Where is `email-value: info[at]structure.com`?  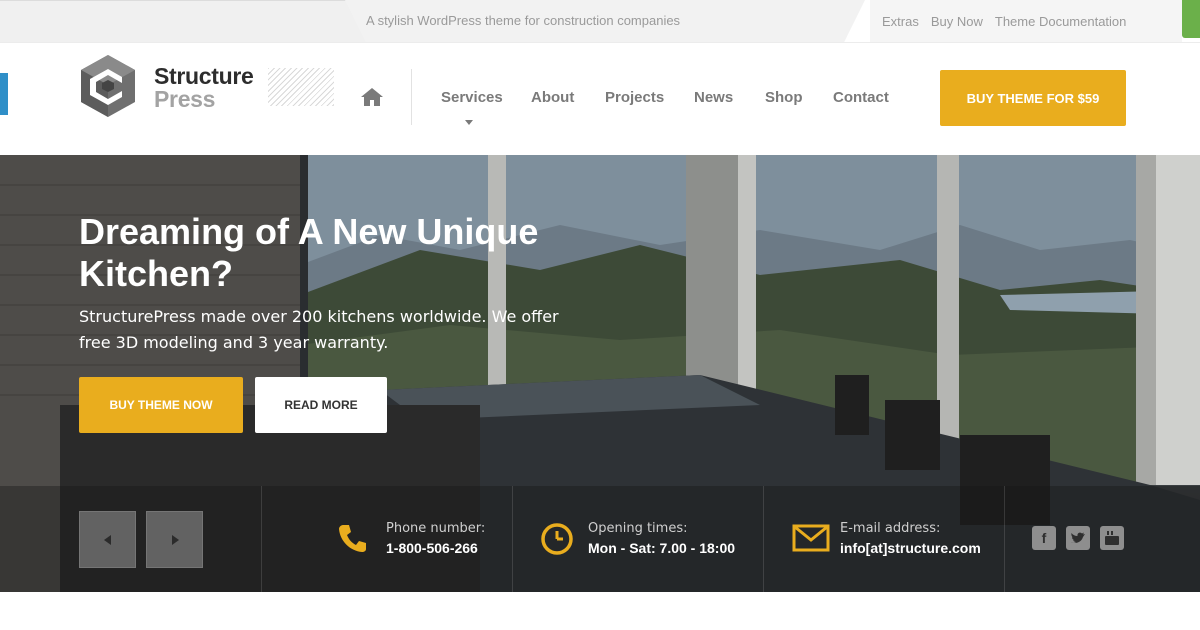 email-value: info[at]structure.com is located at coordinates (910, 548).